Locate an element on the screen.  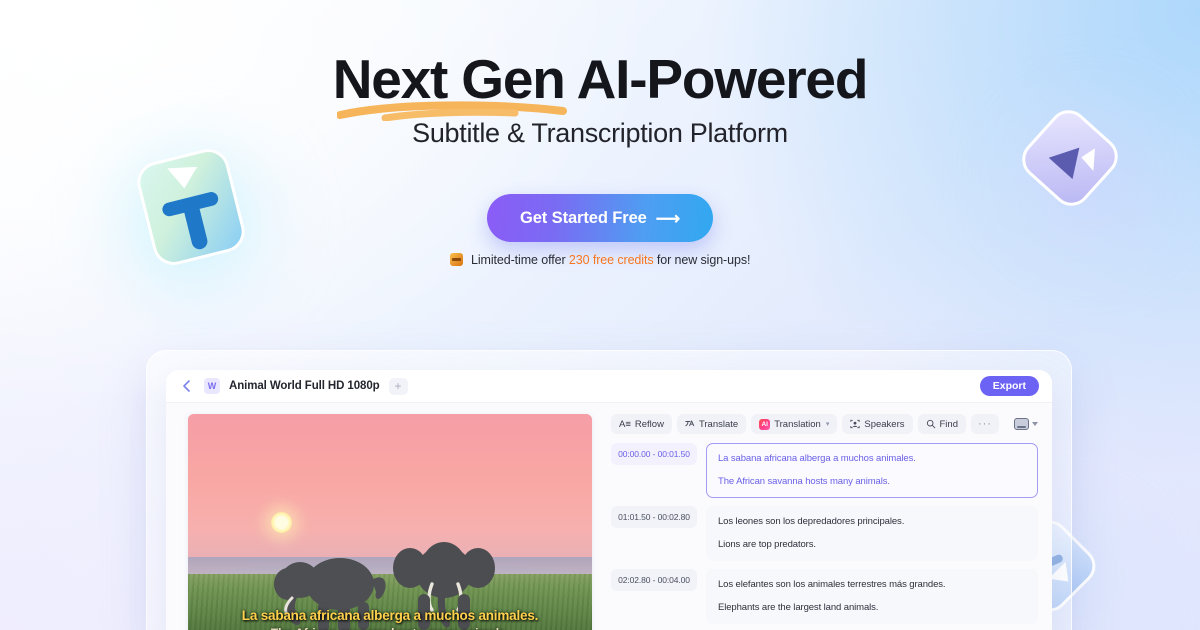
translate-button: Translate is located at coordinates (711, 424).